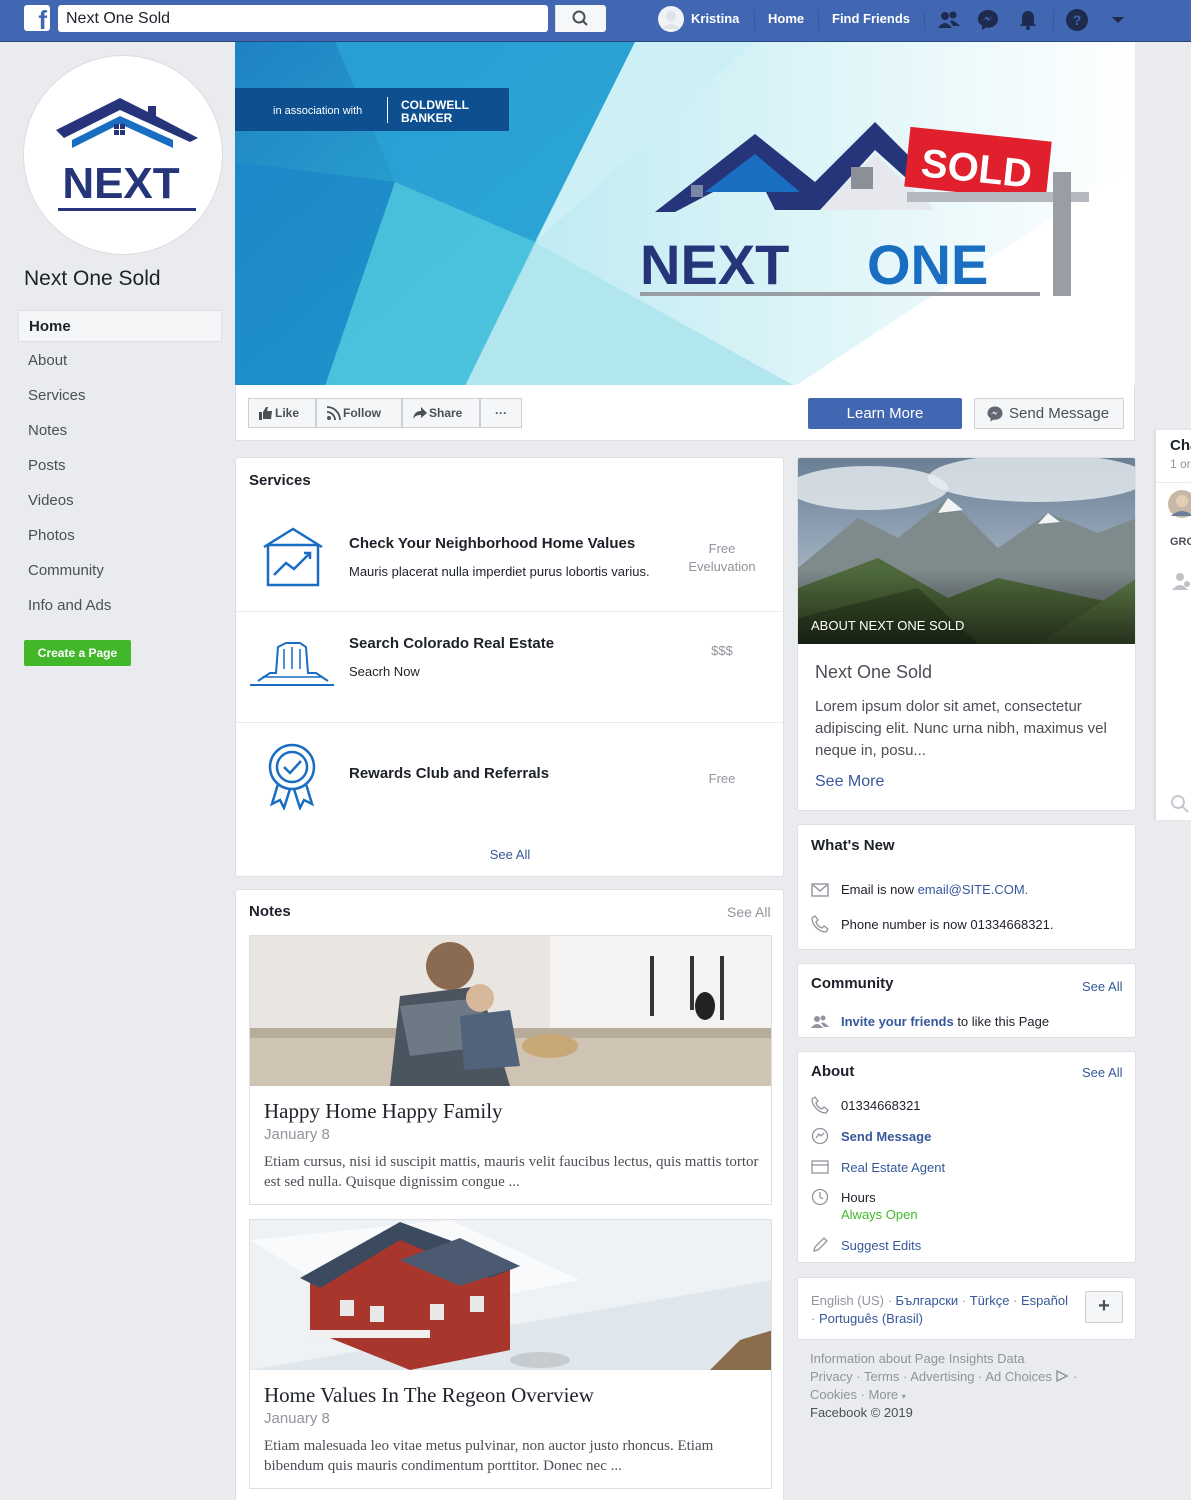  What do you see at coordinates (927, 264) in the screenshot?
I see `svg-text: ONE` at bounding box center [927, 264].